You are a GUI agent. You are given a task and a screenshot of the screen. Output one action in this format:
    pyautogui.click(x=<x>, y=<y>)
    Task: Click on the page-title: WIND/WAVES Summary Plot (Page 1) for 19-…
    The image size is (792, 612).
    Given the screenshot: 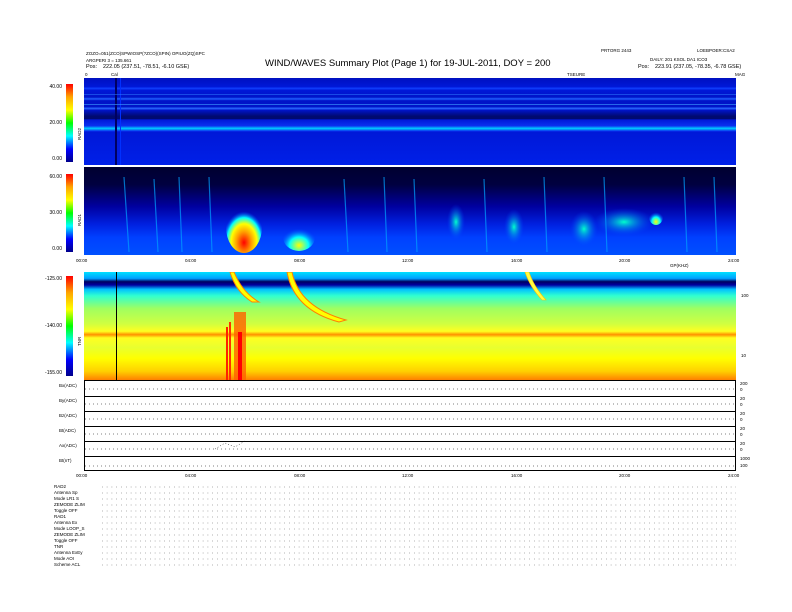 What is the action you would take?
    pyautogui.click(x=408, y=63)
    